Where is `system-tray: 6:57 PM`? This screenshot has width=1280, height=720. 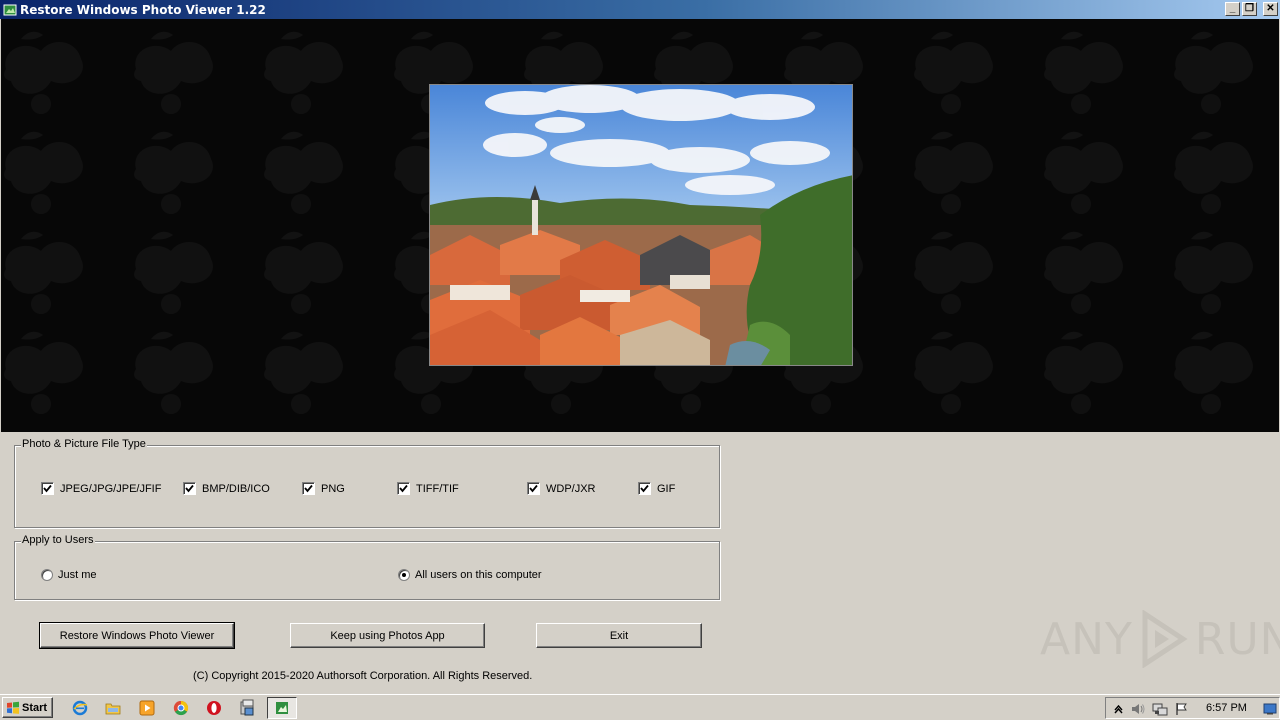 system-tray: 6:57 PM is located at coordinates (1192, 708).